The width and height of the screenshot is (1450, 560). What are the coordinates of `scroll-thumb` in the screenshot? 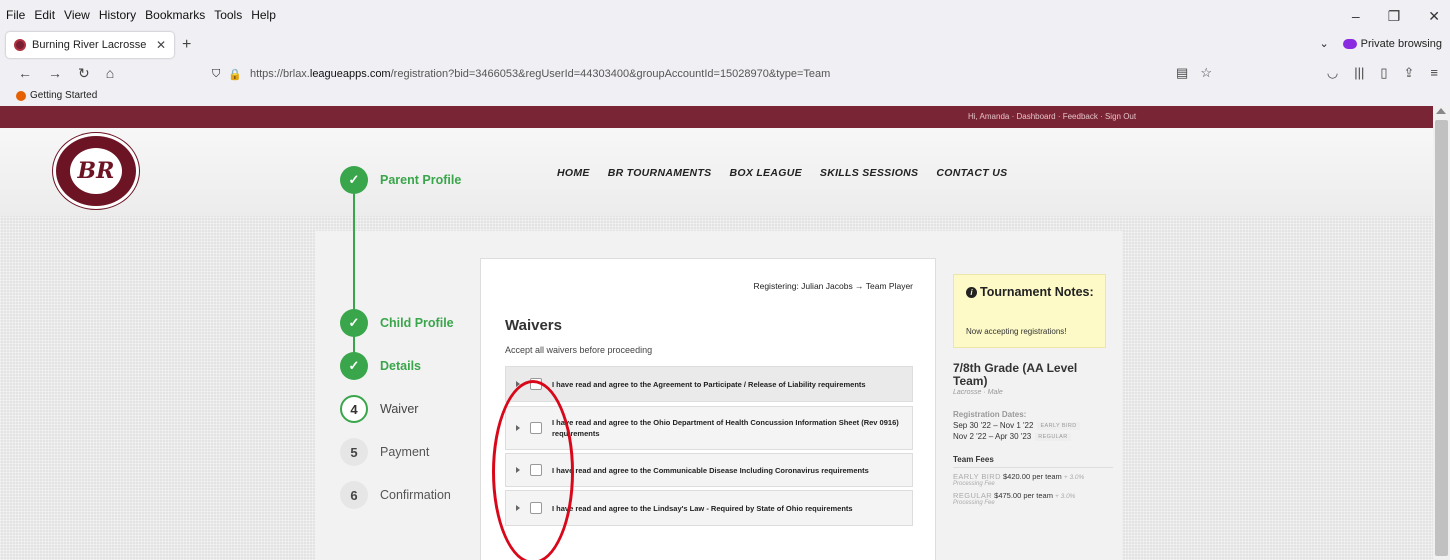 It's located at (1441, 338).